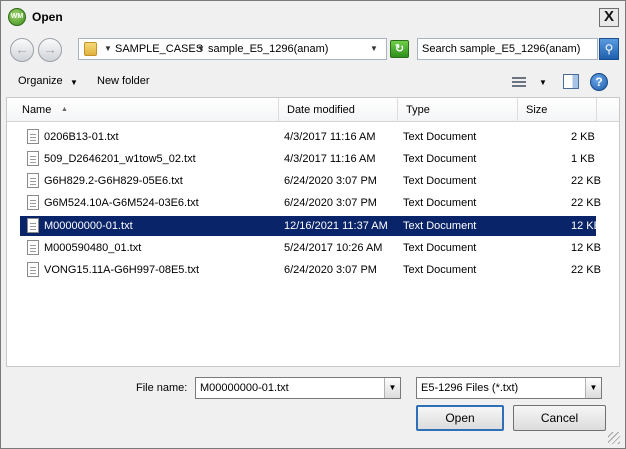  What do you see at coordinates (583, 159) in the screenshot?
I see `file-size: 1 KB` at bounding box center [583, 159].